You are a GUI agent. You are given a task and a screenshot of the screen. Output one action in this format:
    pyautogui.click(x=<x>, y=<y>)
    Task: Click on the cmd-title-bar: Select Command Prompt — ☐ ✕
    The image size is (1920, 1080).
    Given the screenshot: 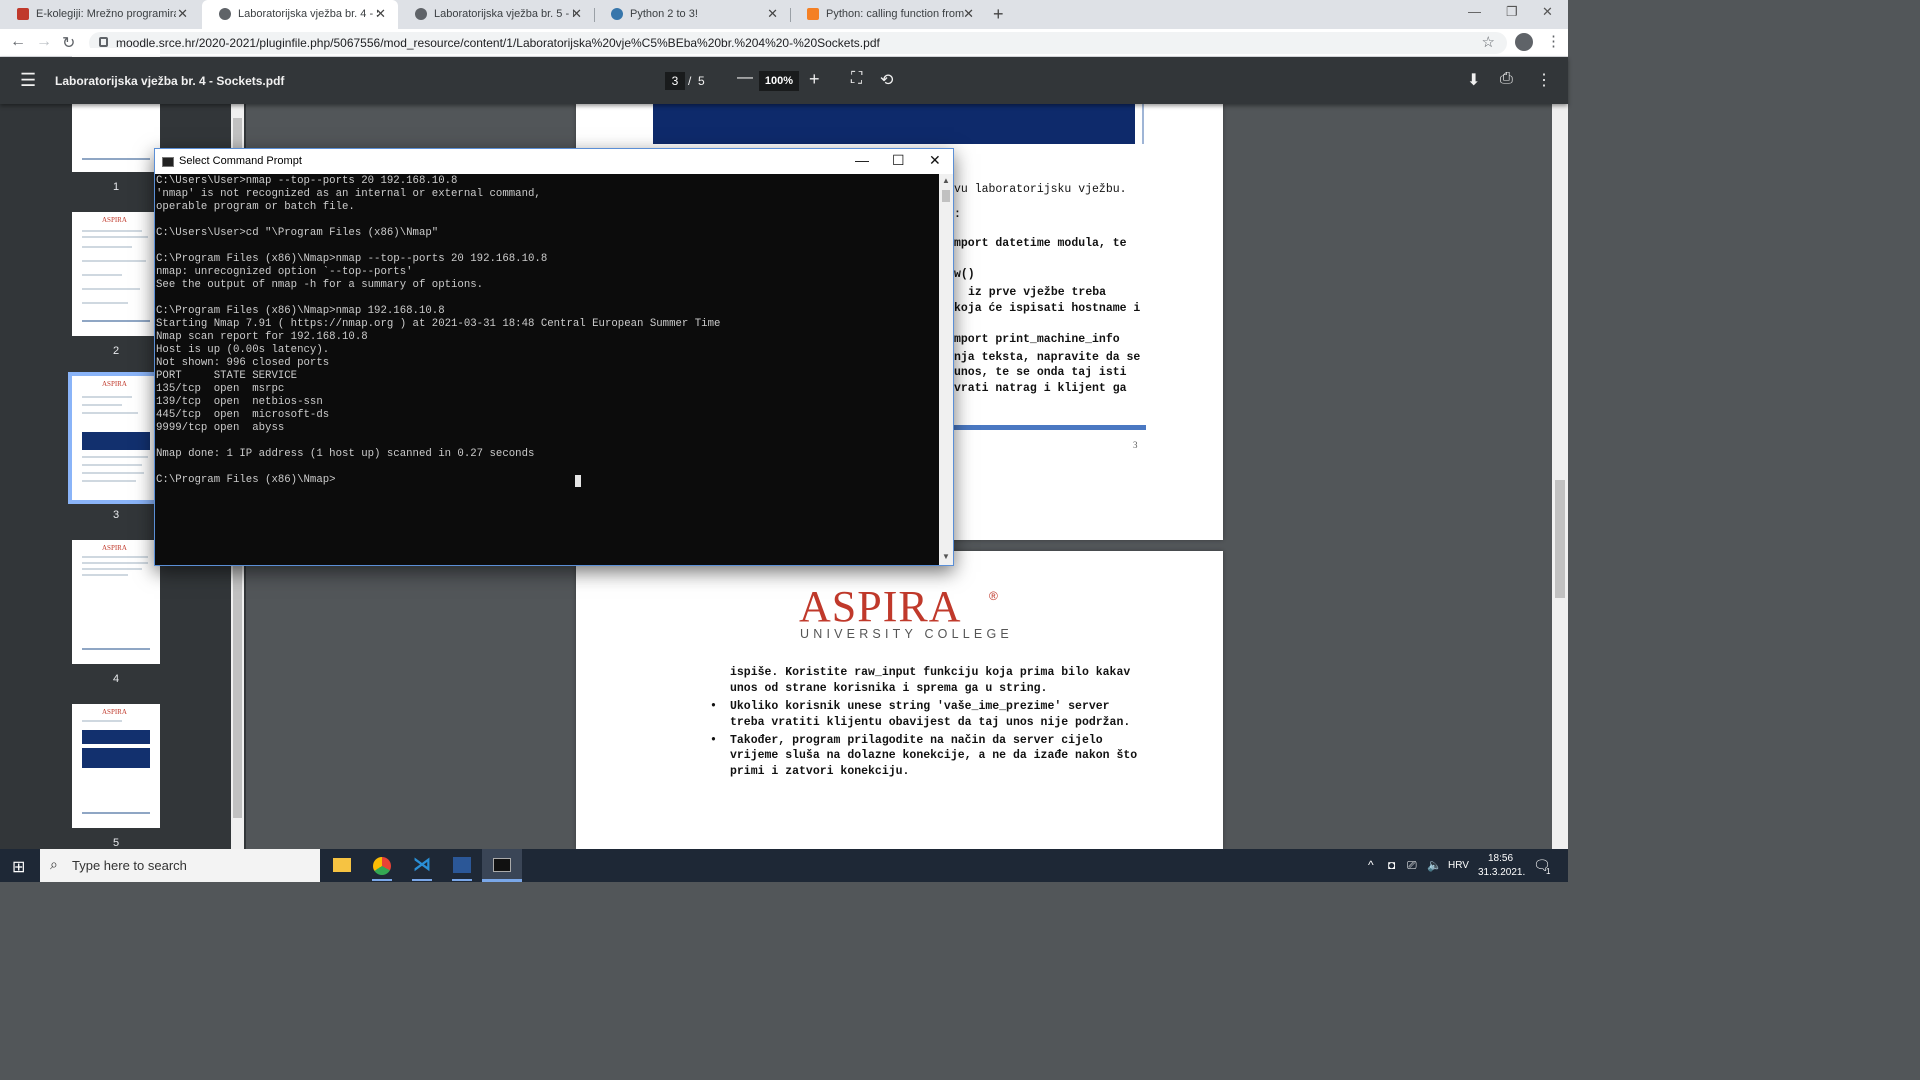 What is the action you would take?
    pyautogui.click(x=554, y=161)
    